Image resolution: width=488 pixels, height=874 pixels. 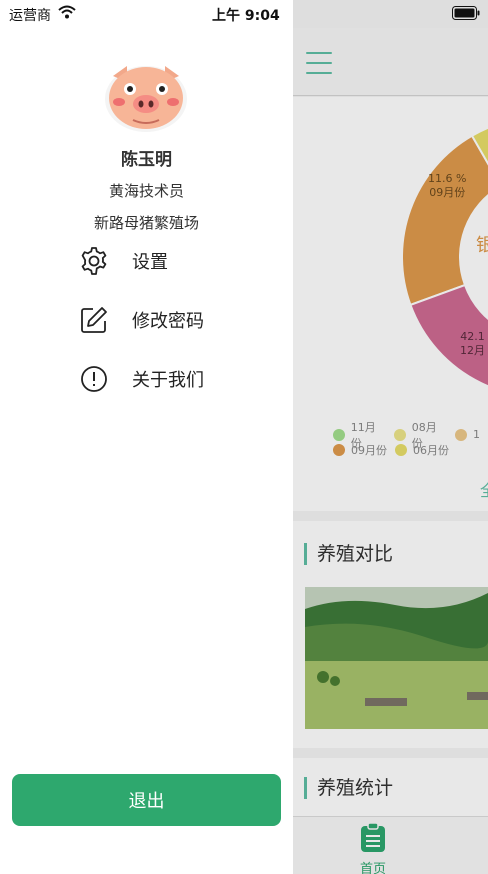 What do you see at coordinates (30, 16) in the screenshot?
I see `carrier-label: 运营商` at bounding box center [30, 16].